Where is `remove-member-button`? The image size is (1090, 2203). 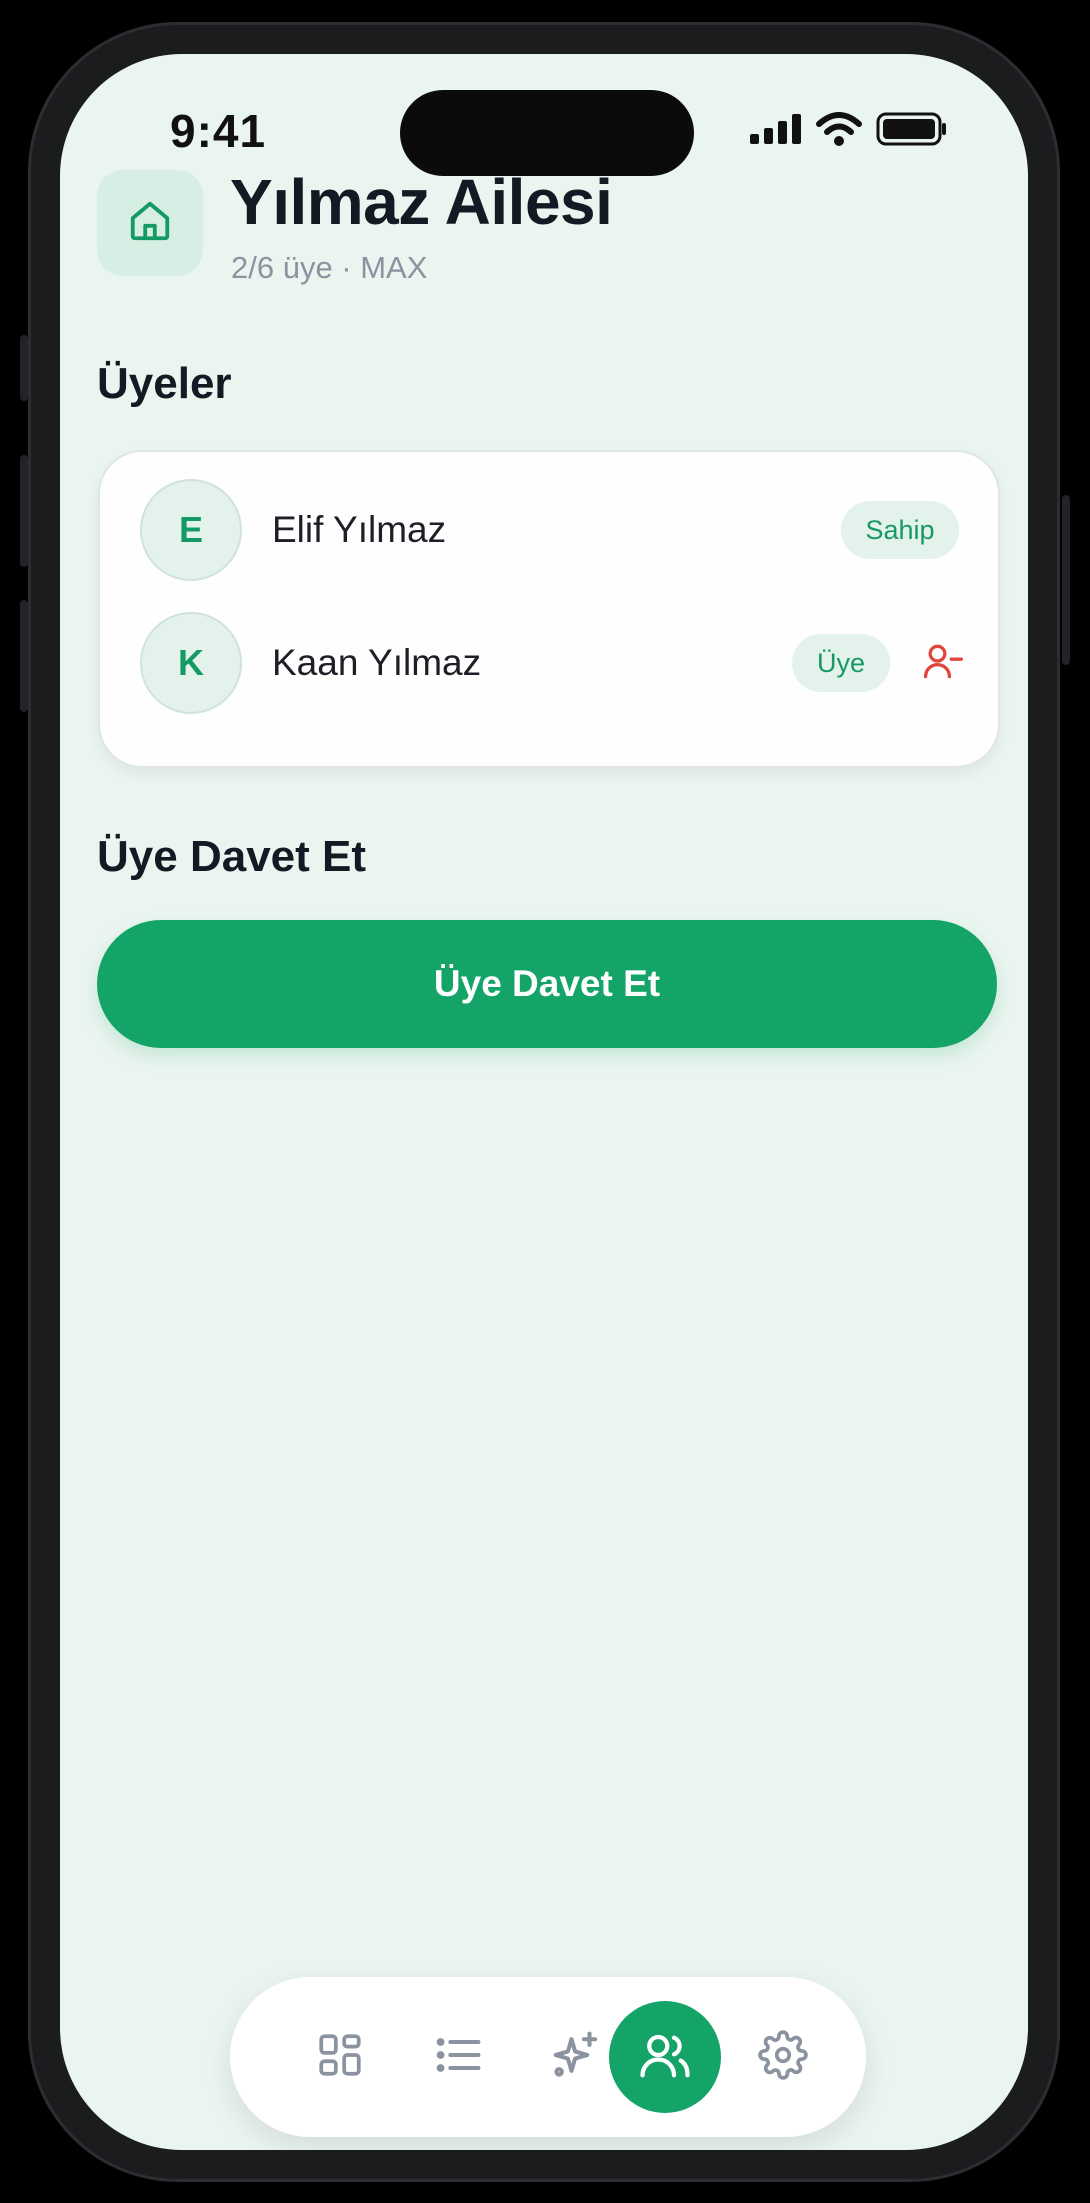
remove-member-button is located at coordinates (943, 663).